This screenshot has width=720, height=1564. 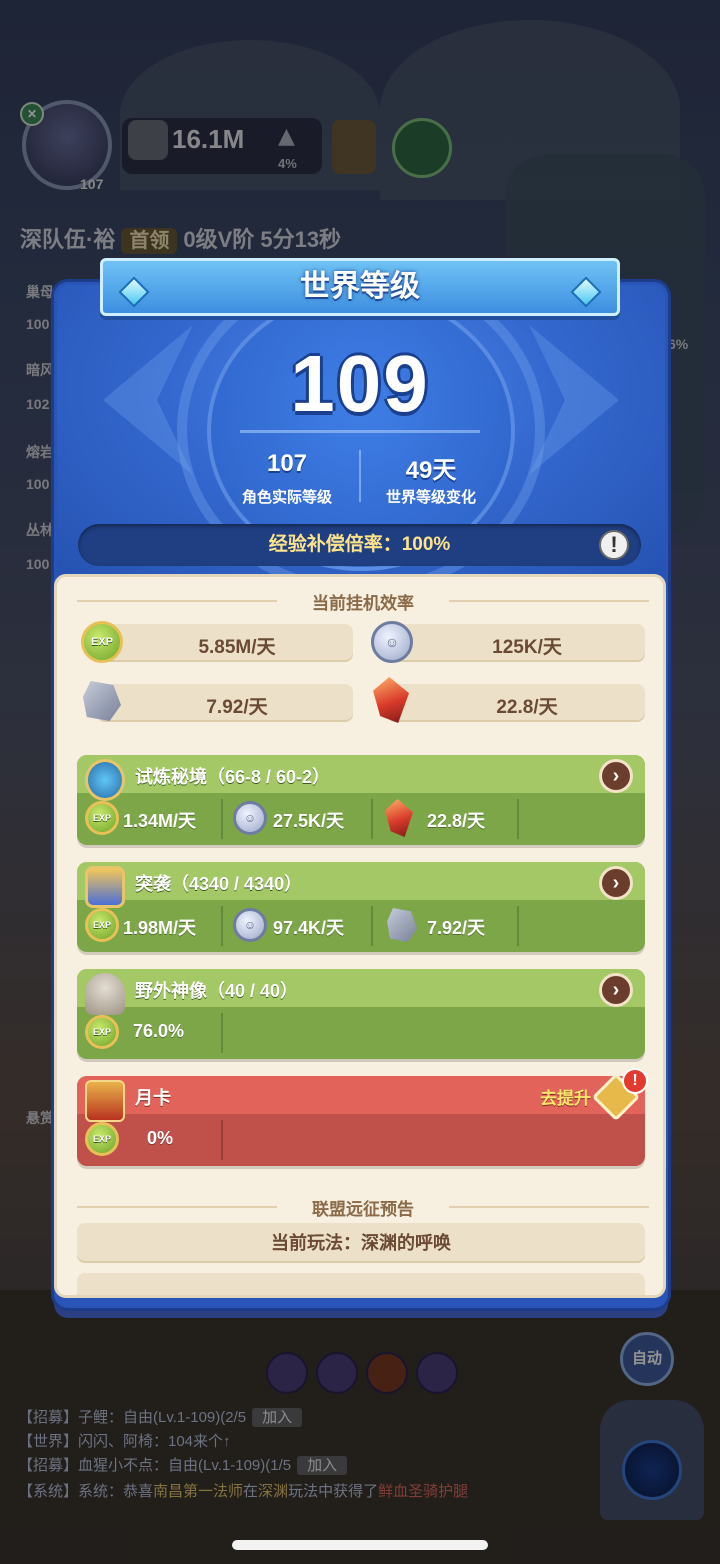 I want to click on stone-icon, so click(x=402, y=925).